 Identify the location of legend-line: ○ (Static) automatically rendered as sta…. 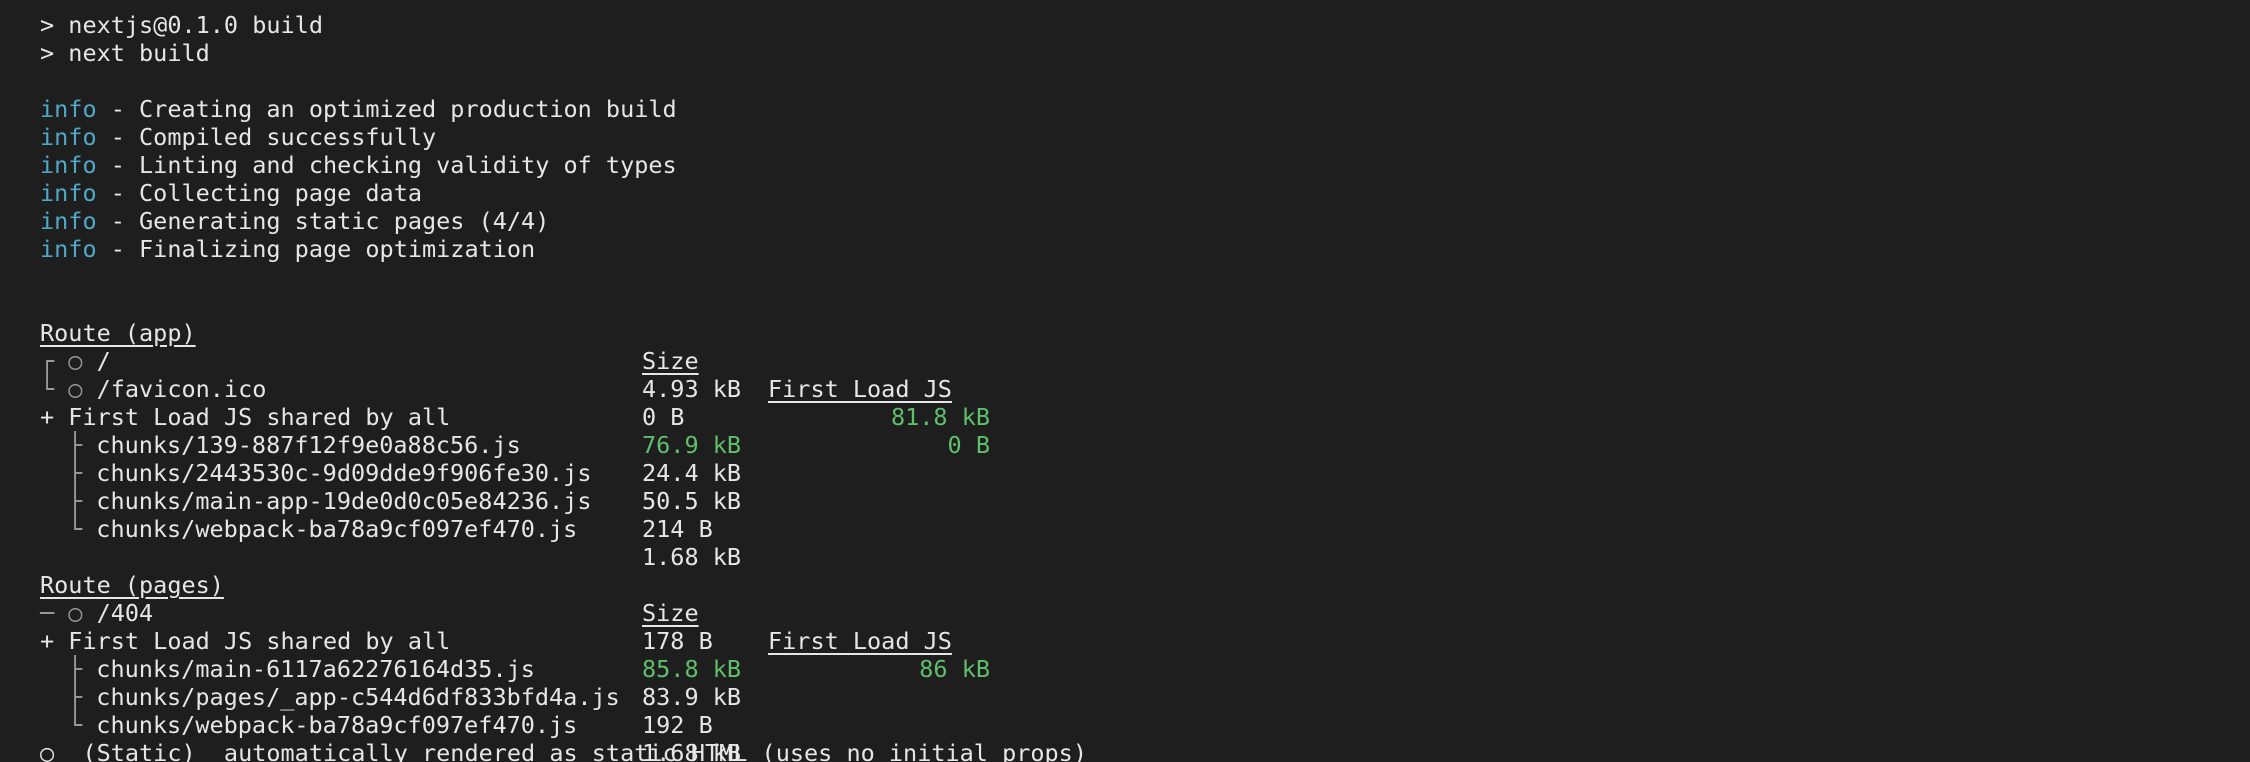
(563, 750).